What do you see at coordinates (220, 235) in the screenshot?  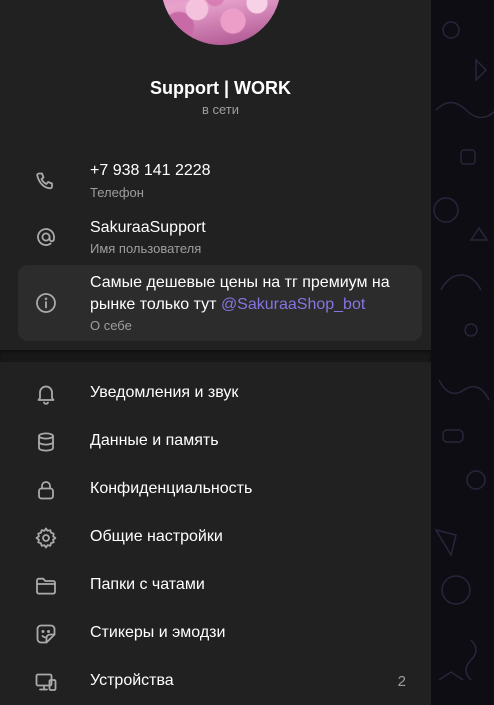 I see `info-row-username: SakuraaSupport Имя пользователя` at bounding box center [220, 235].